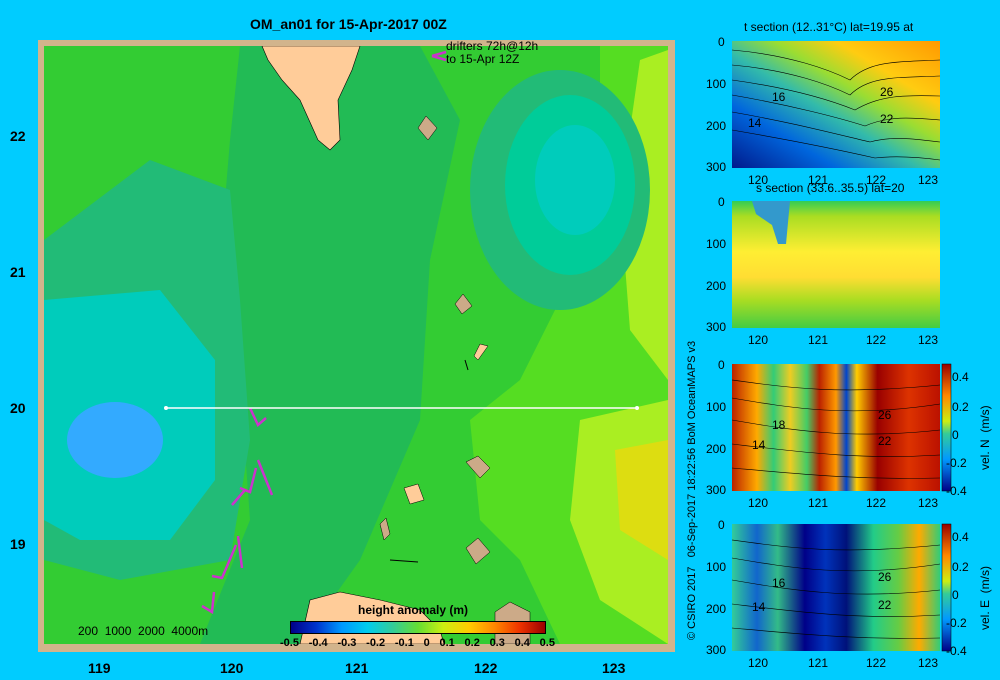 The image size is (1000, 680). Describe the element at coordinates (522, 643) in the screenshot. I see `colorbar-tick: 0.4` at that location.